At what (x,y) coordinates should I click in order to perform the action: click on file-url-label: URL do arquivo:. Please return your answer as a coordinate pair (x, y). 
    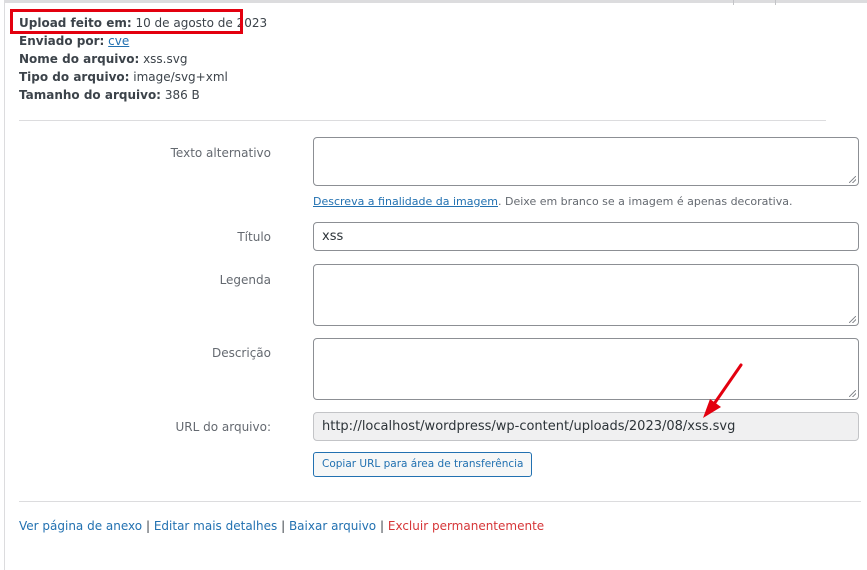
    Looking at the image, I should click on (223, 427).